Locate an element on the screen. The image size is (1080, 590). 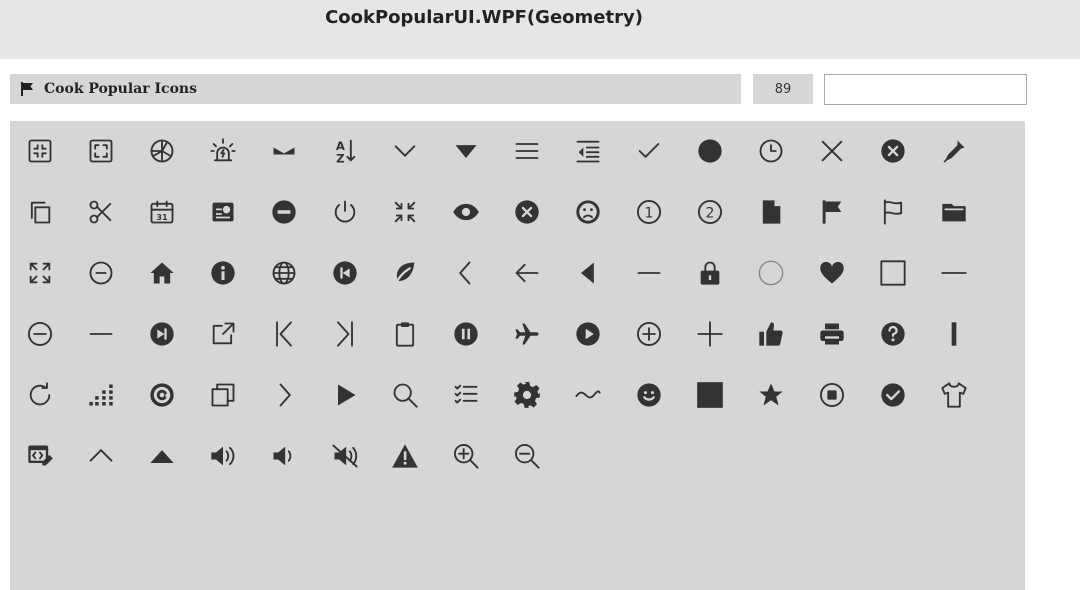
plus-icon is located at coordinates (710, 334).